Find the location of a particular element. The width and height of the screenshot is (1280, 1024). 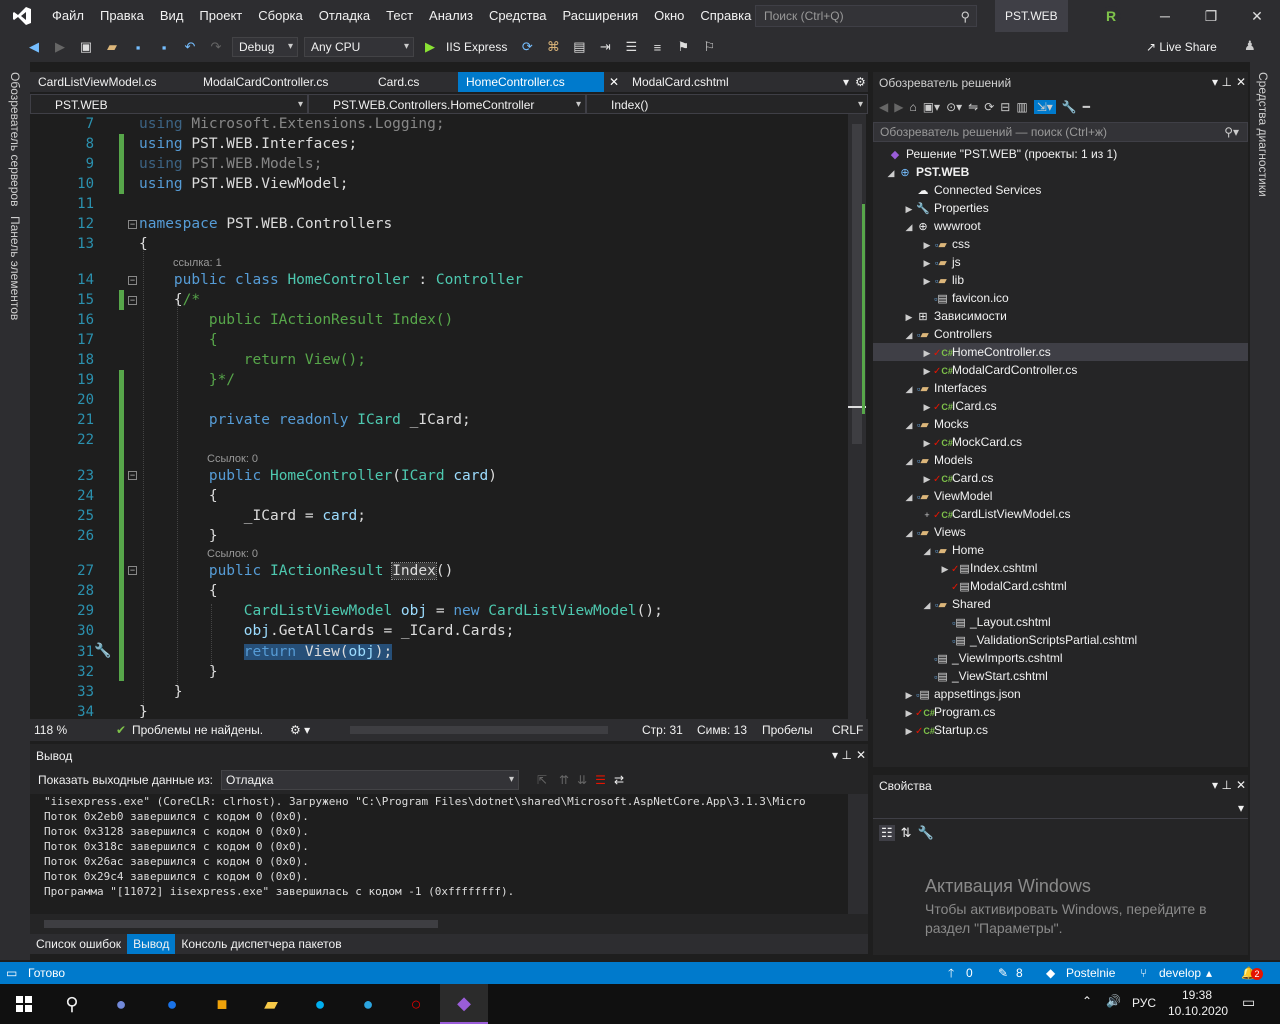

solution-tree-node: ◆ Решение "PST.WEB" (проекты: 1 из 1) is located at coordinates (1060, 154).